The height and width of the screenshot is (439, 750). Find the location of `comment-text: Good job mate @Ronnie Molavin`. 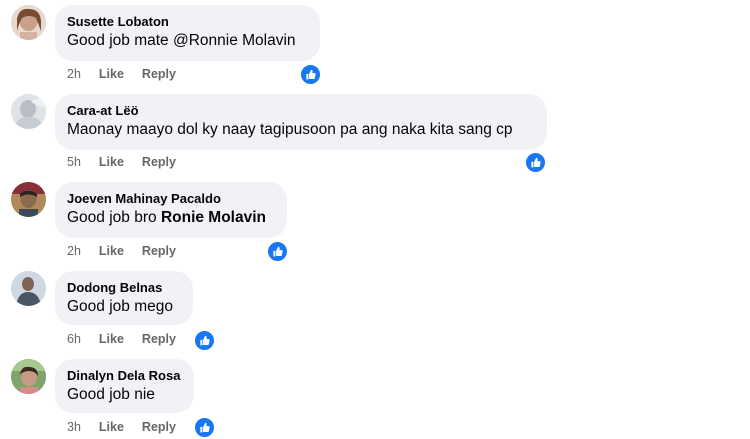

comment-text: Good job mate @Ronnie Molavin is located at coordinates (187, 41).